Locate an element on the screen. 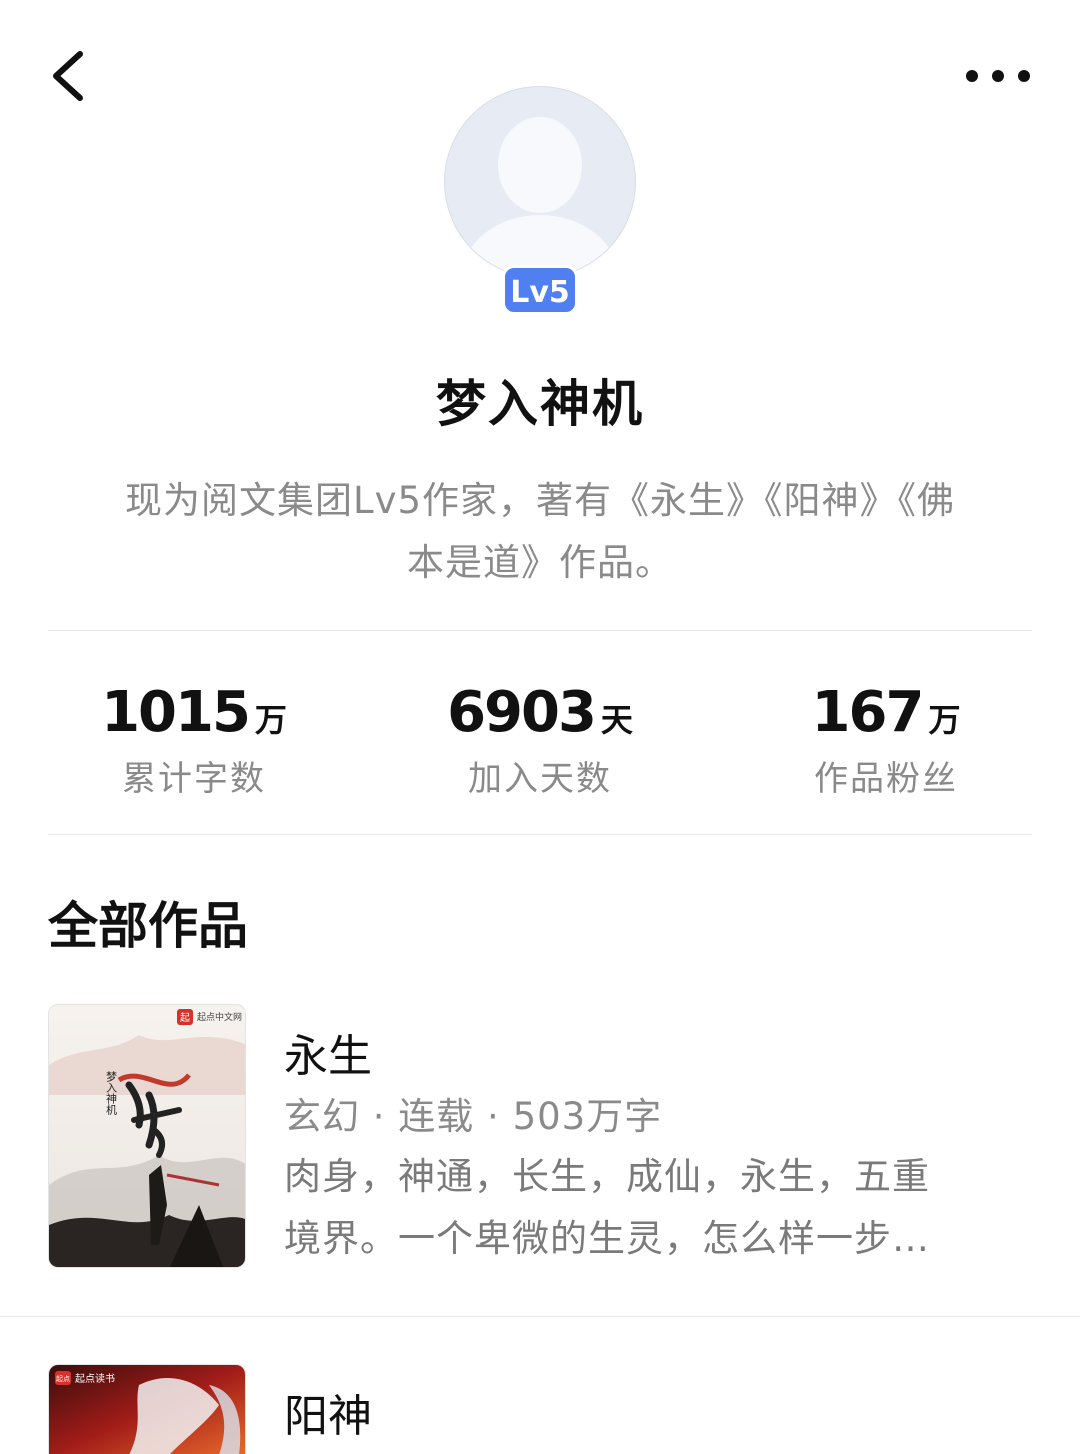 The height and width of the screenshot is (1454, 1080). book-title: 永生 is located at coordinates (328, 1056).